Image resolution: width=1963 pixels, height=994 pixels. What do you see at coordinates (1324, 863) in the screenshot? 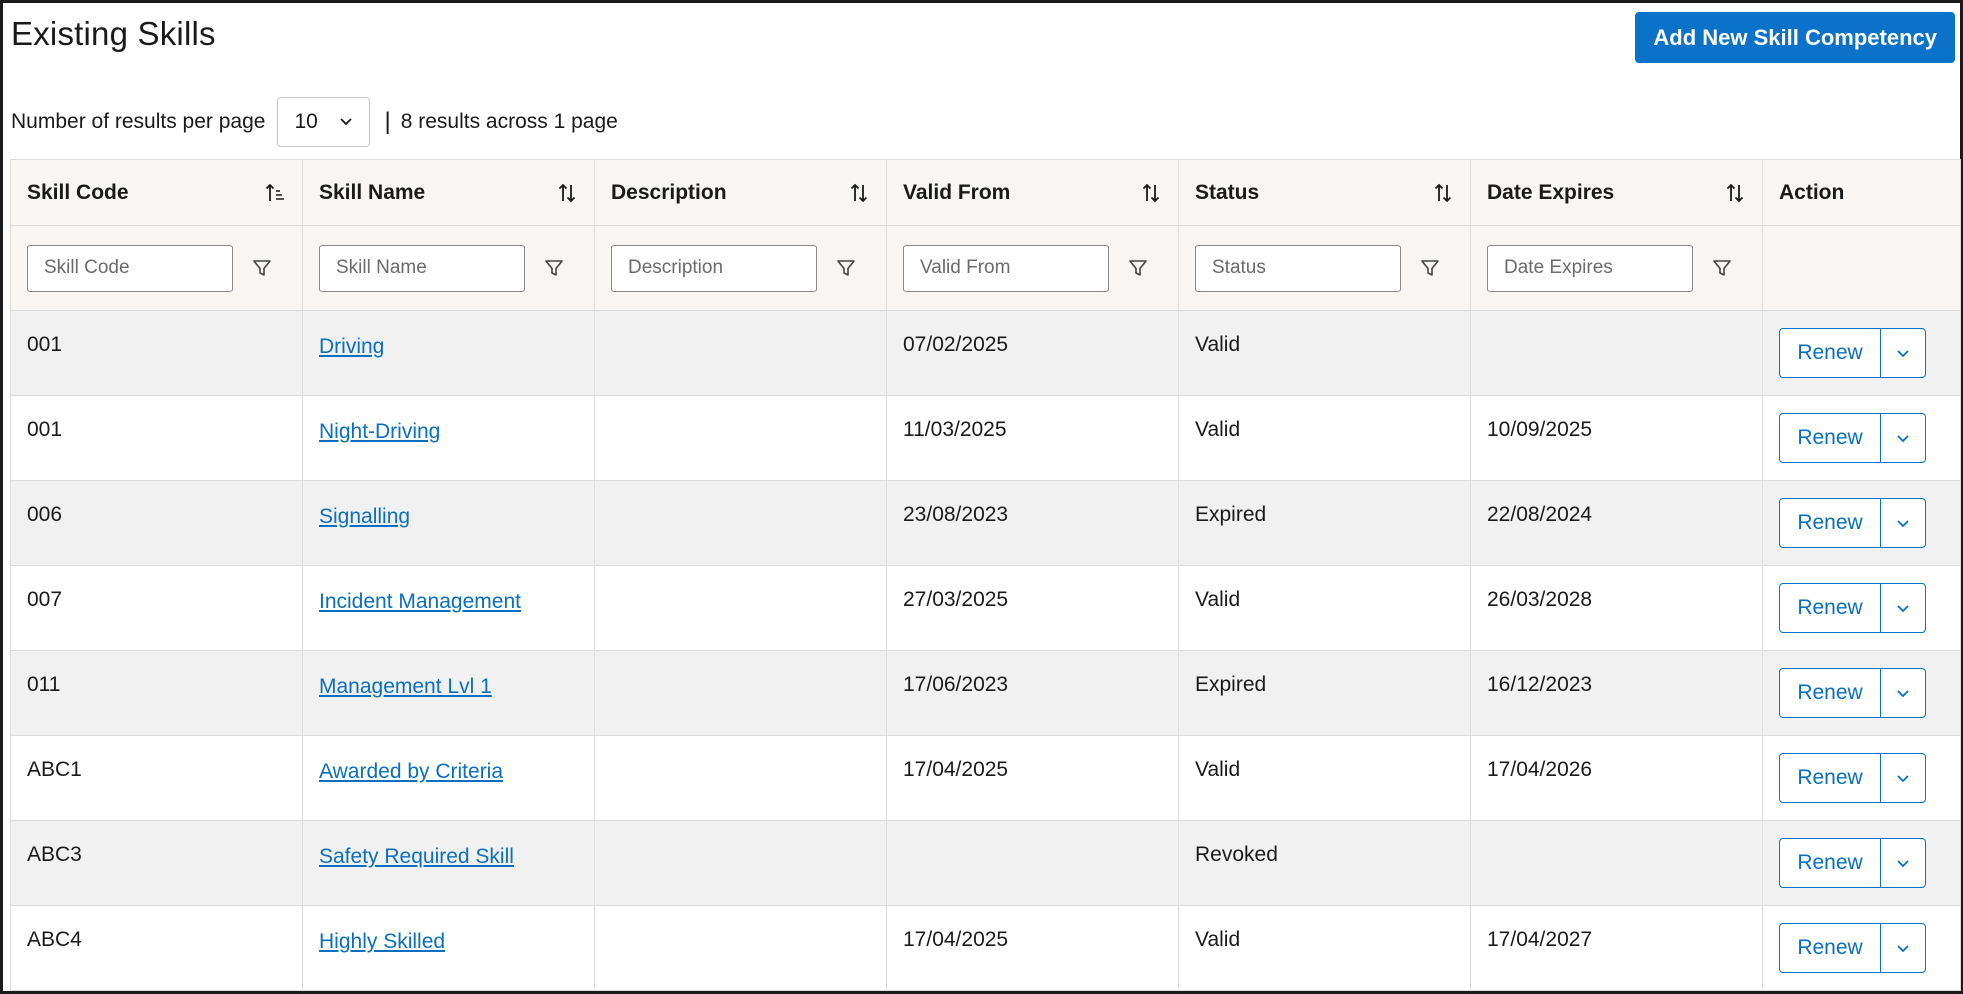
I see `status-cell: Revoked` at bounding box center [1324, 863].